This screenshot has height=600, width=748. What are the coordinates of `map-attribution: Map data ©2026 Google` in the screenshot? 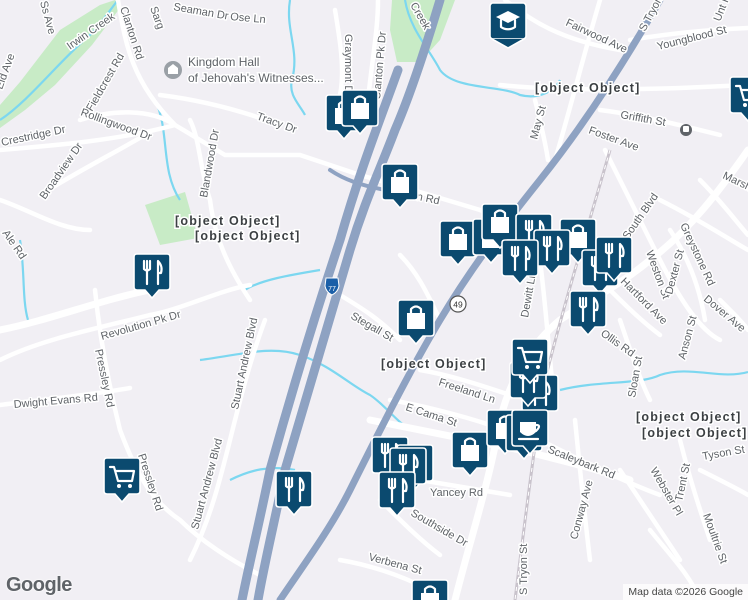 It's located at (685, 592).